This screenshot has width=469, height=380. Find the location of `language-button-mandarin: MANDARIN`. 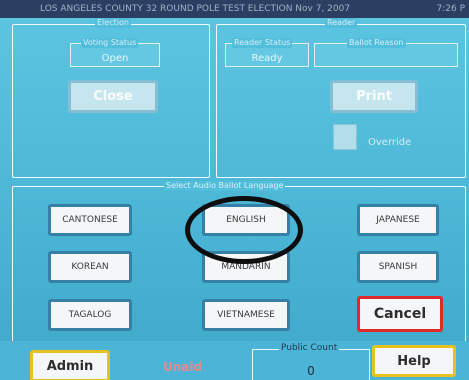

language-button-mandarin: MANDARIN is located at coordinates (246, 267).